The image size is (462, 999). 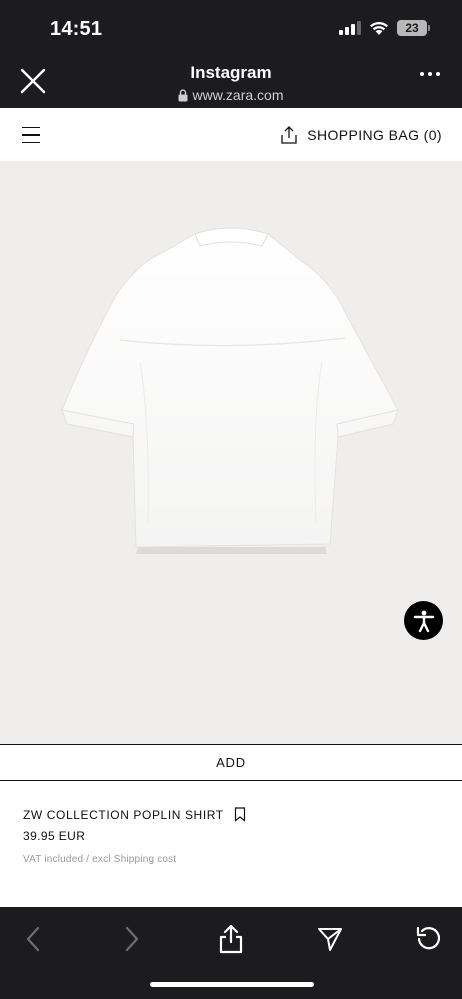 I want to click on product-name: ZW COLLECTION POPLIN SHIRT, so click(x=123, y=815).